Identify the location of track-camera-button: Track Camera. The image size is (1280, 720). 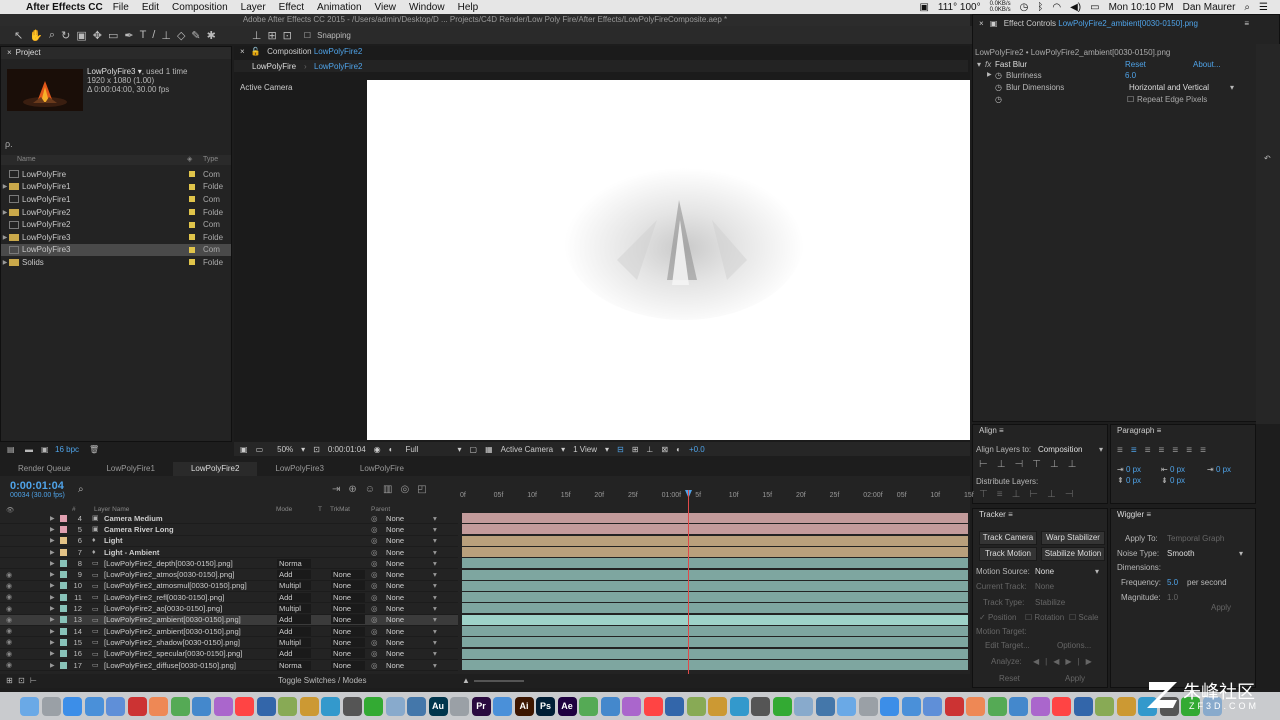
(1008, 538).